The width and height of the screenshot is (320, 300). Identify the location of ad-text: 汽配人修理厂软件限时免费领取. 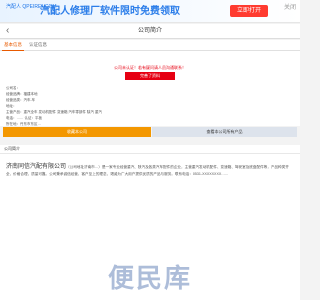
(110, 9).